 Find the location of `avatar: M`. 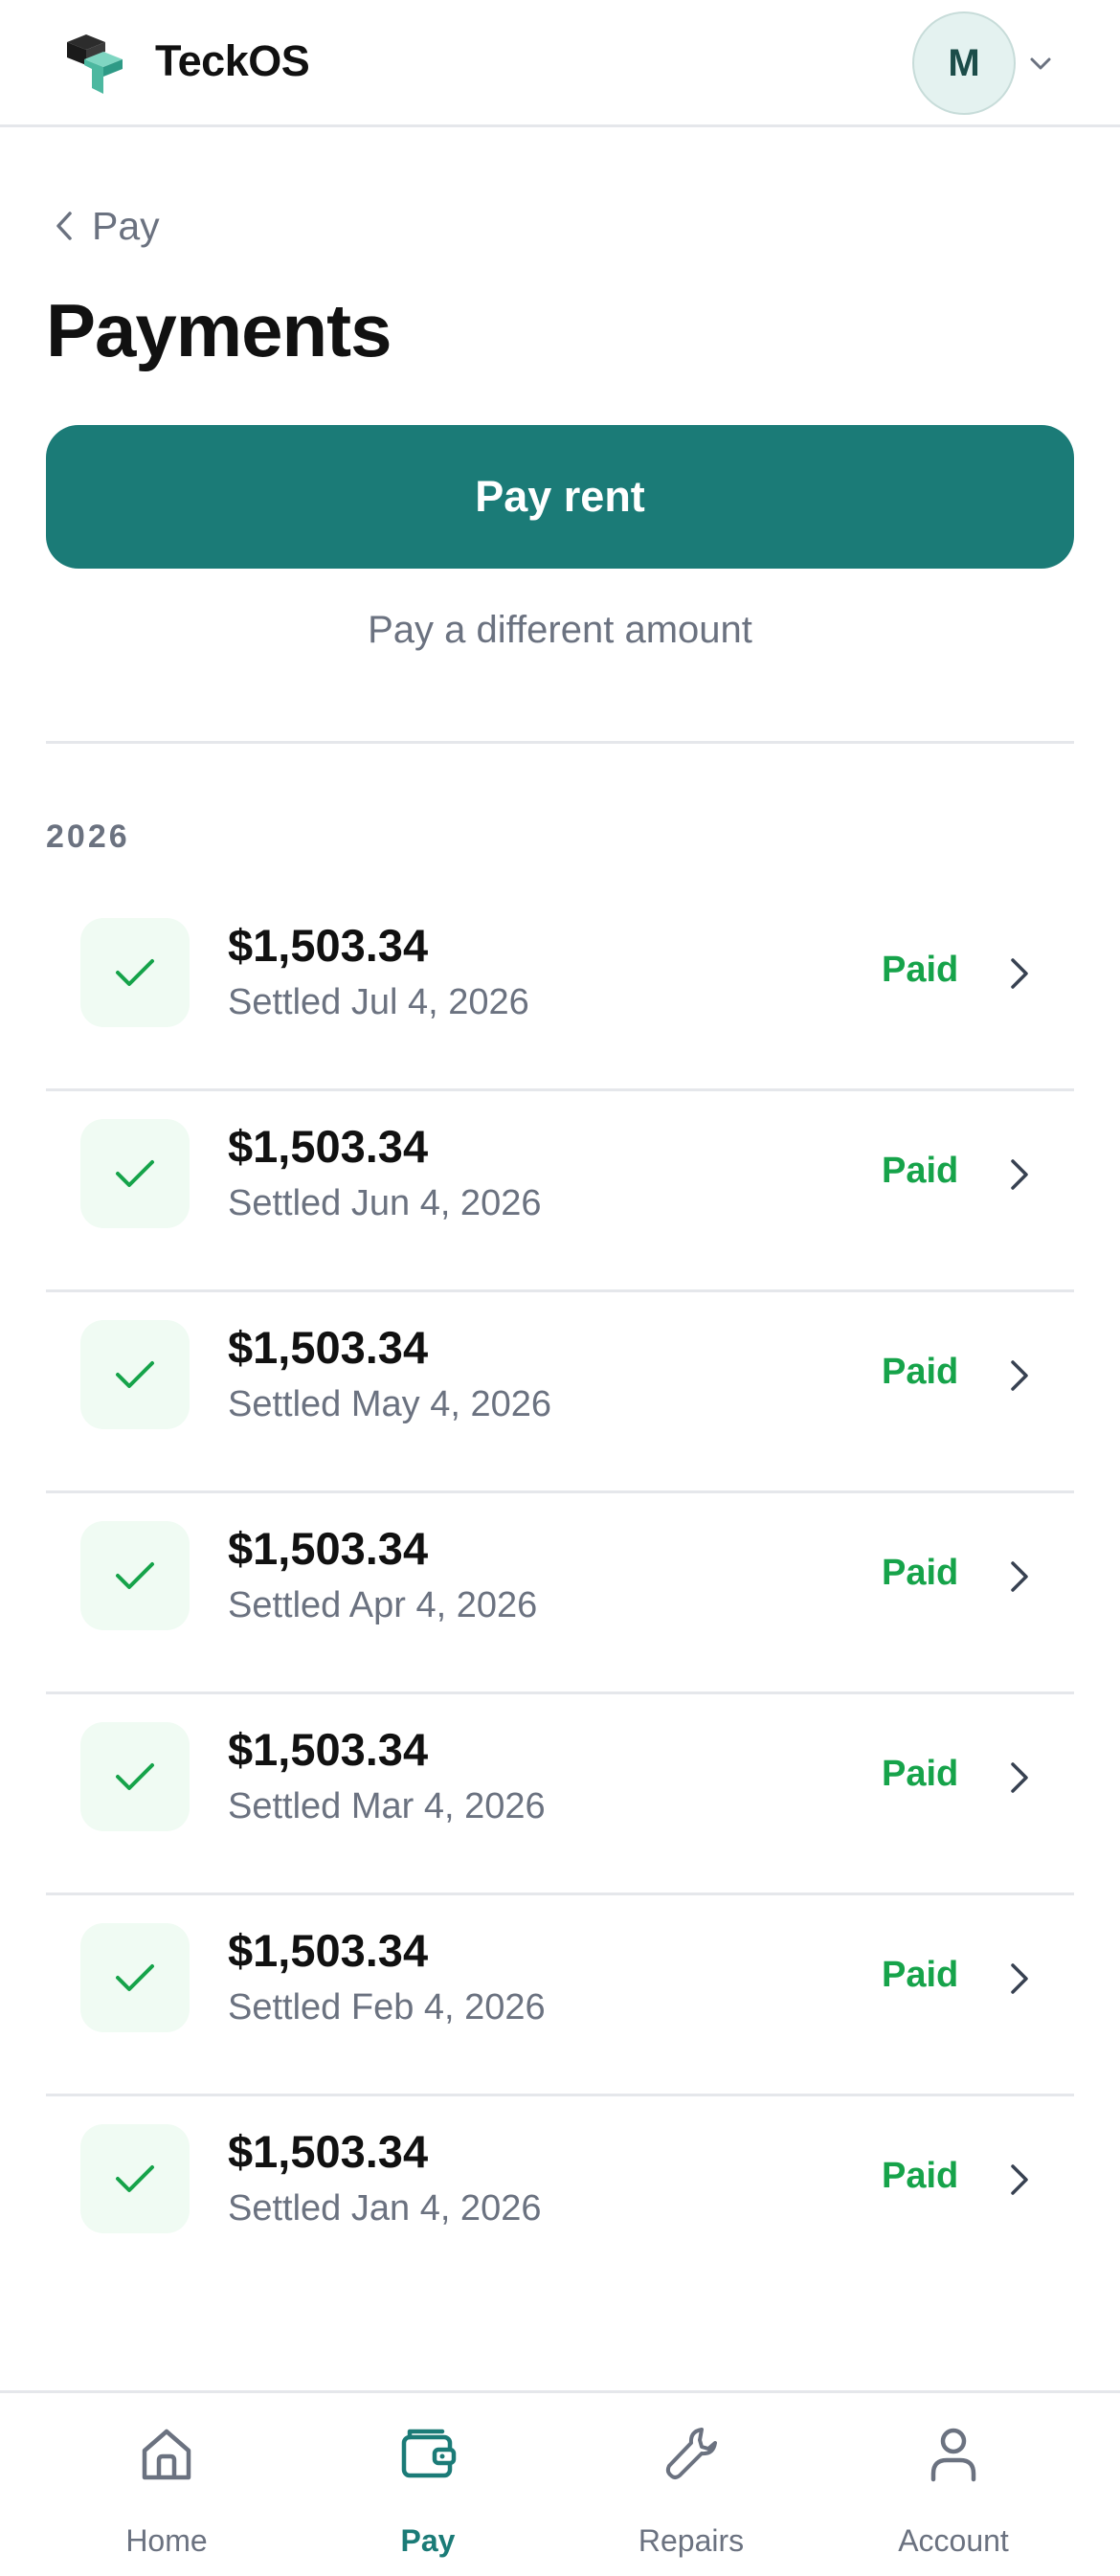

avatar: M is located at coordinates (964, 63).